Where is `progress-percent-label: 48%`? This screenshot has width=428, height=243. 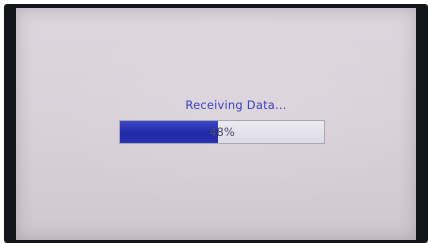
progress-percent-label: 48% is located at coordinates (222, 132).